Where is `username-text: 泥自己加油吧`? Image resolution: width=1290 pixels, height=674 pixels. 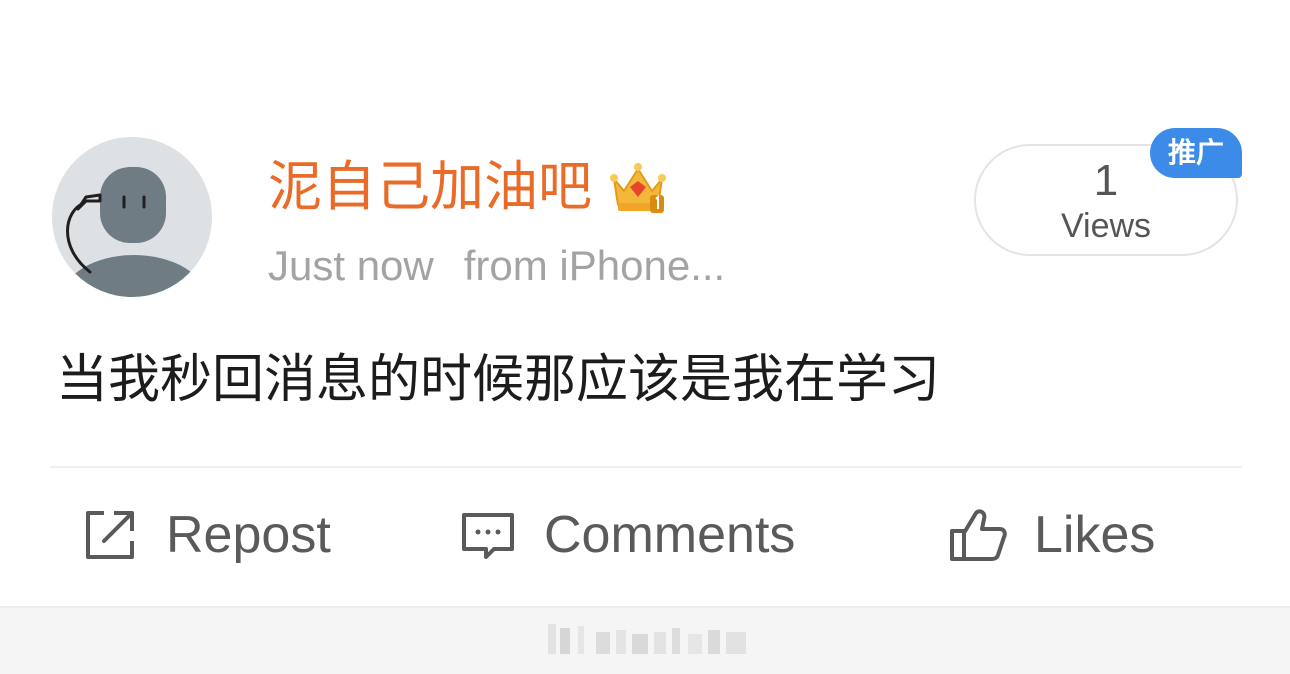 username-text: 泥自己加油吧 is located at coordinates (430, 187).